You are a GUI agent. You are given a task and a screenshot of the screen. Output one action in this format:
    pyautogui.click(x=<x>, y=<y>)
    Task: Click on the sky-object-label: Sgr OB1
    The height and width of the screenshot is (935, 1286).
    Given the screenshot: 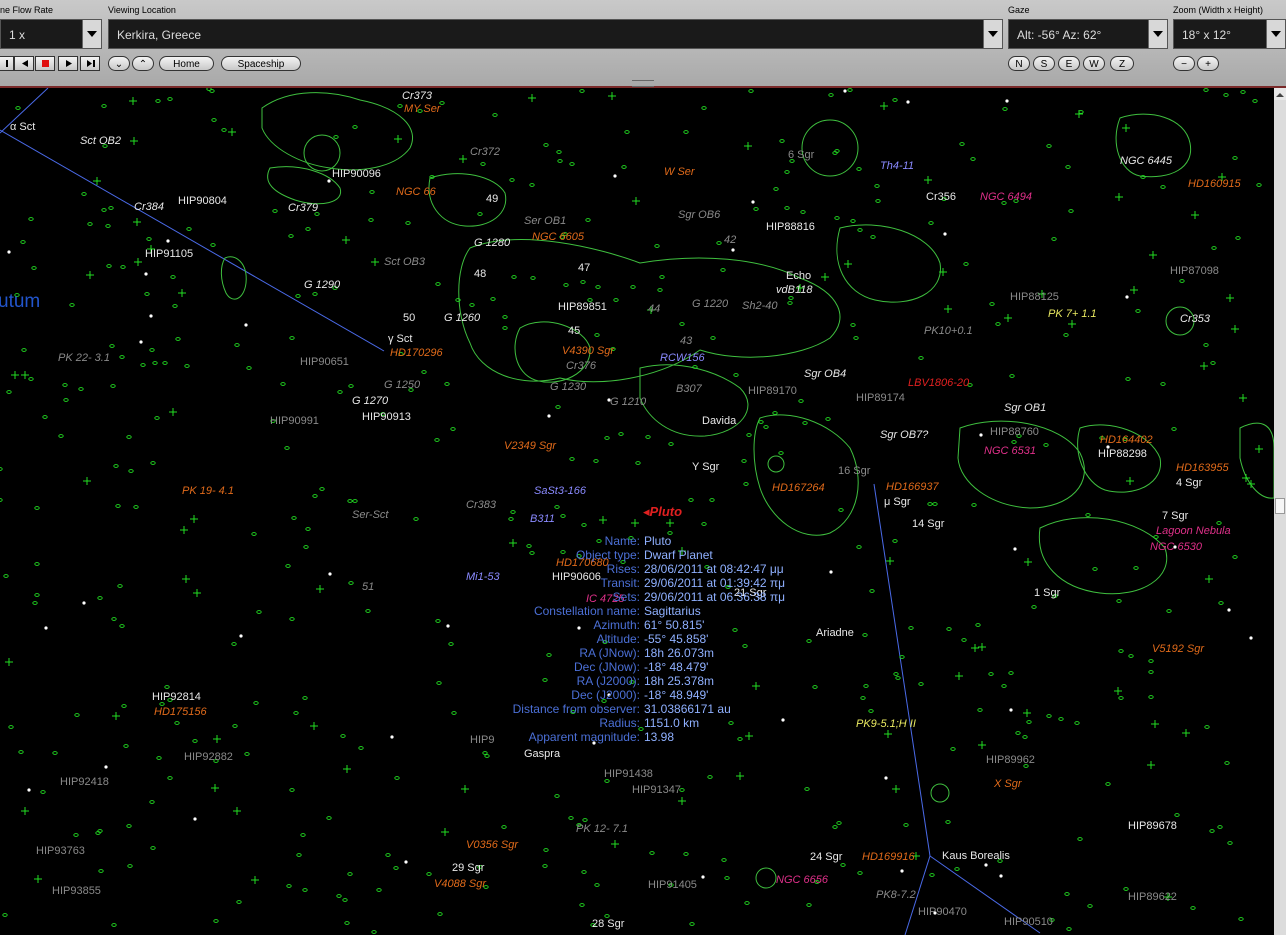 What is the action you would take?
    pyautogui.click(x=1025, y=408)
    